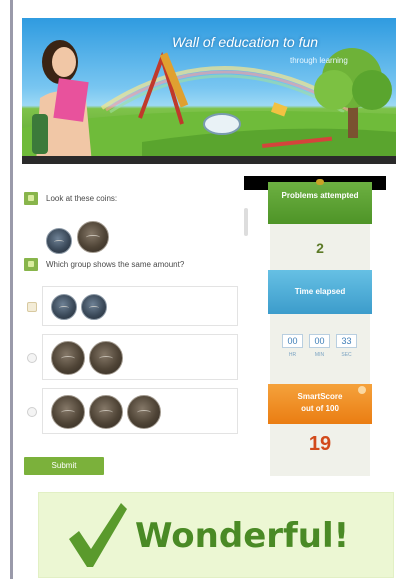 This screenshot has height=579, width=396. I want to click on problems-attempted-label: Problems attempted, so click(320, 201).